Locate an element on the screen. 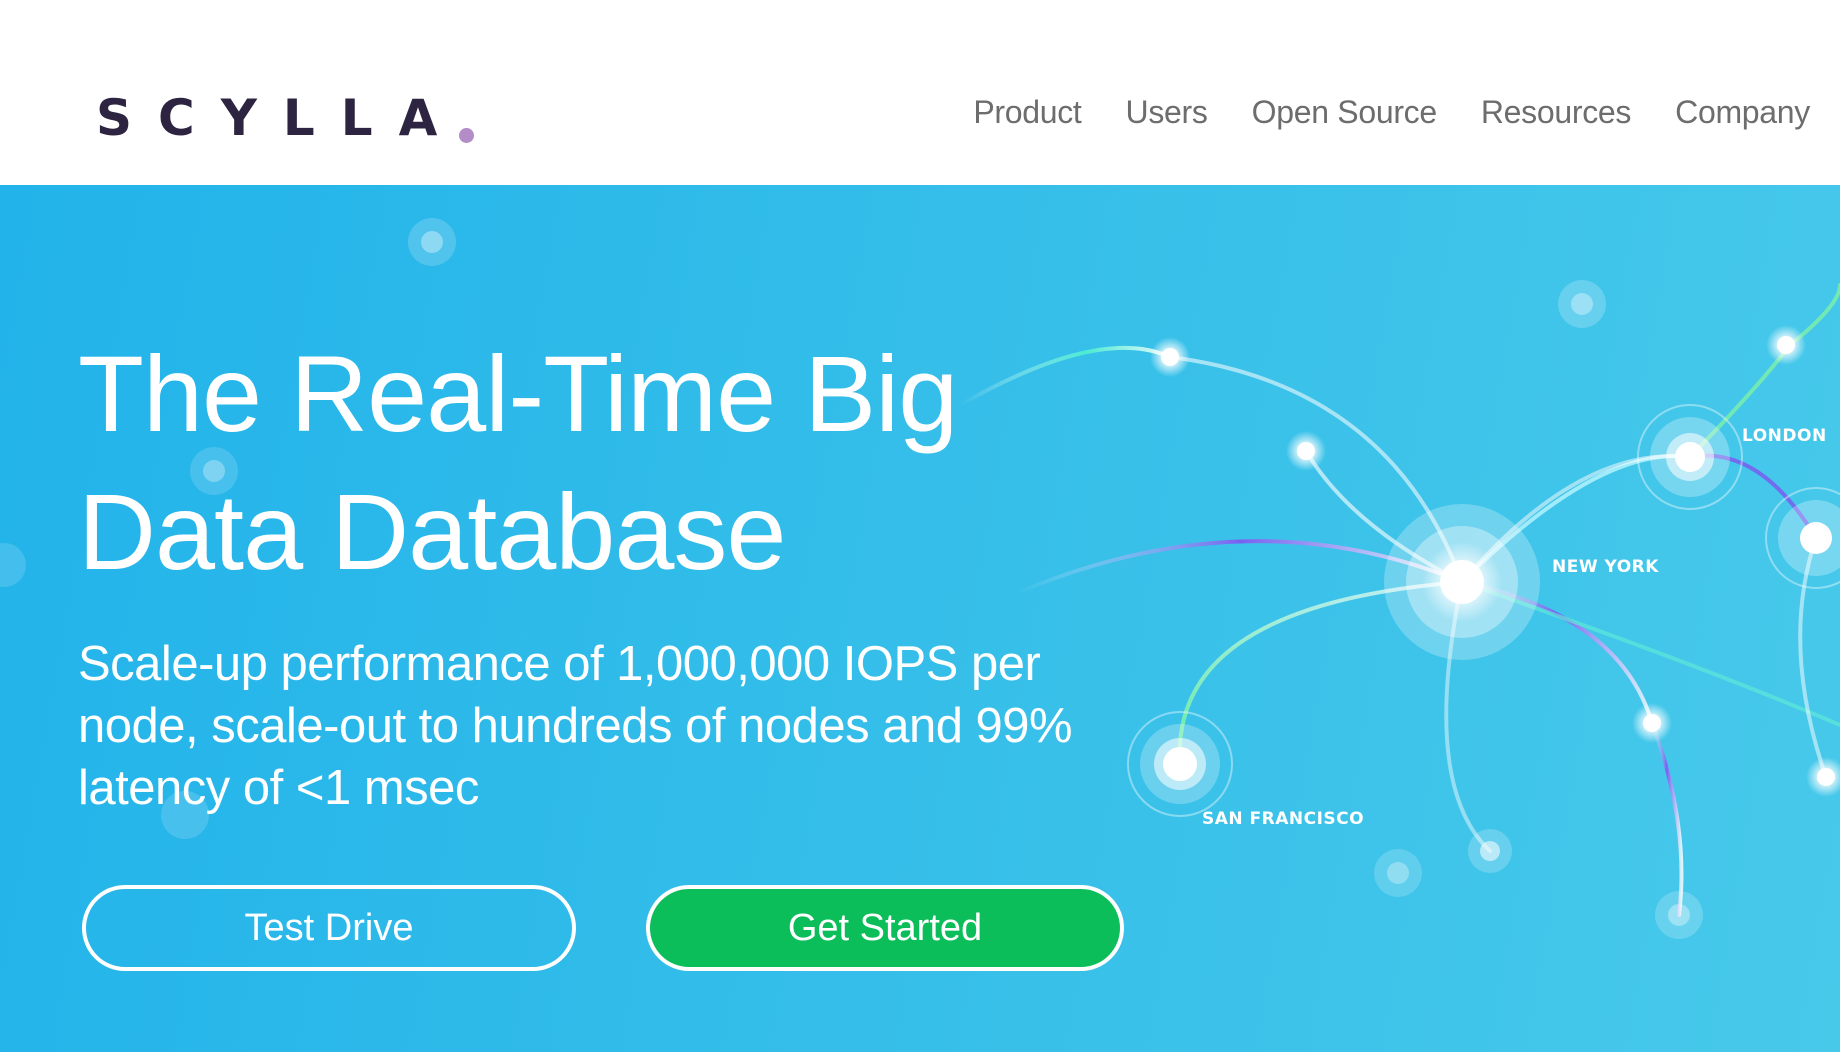 The image size is (1840, 1052). logo-wordmark: SCYLLA is located at coordinates (280, 118).